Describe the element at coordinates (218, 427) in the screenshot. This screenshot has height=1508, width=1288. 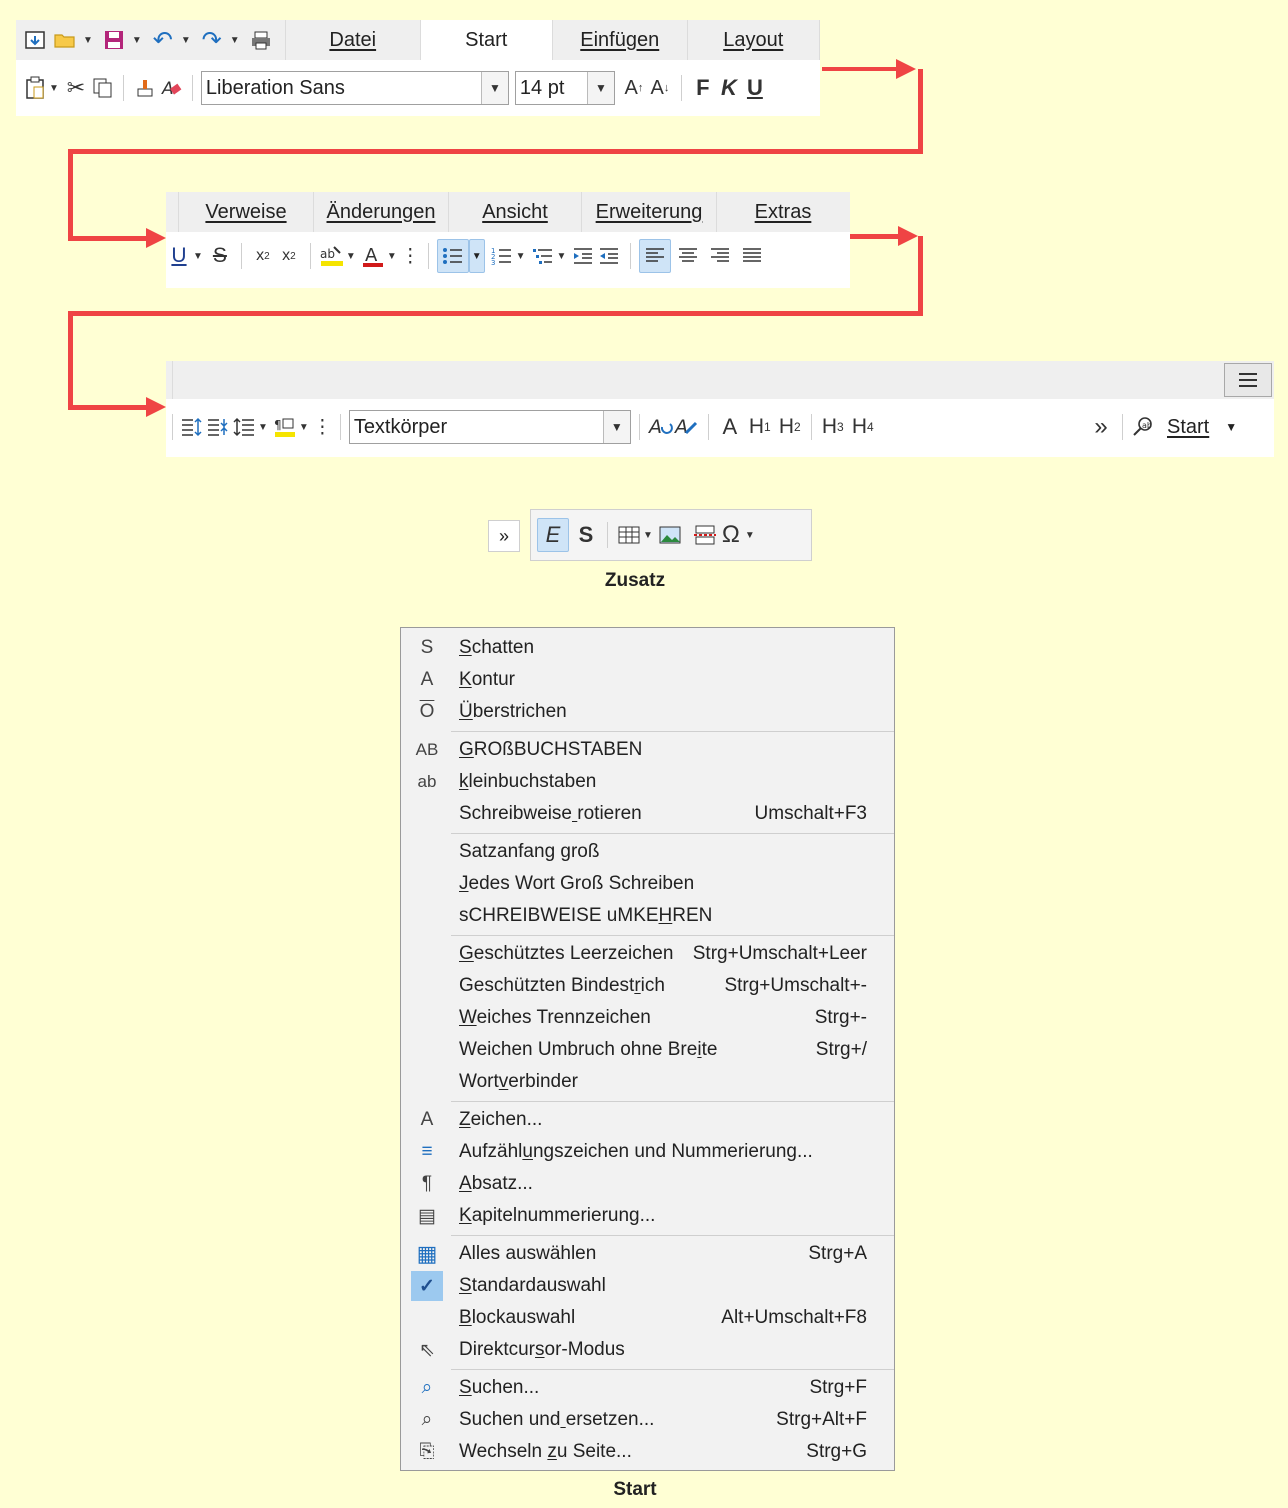
I see `decrease-paragraph-spacing-icon` at that location.